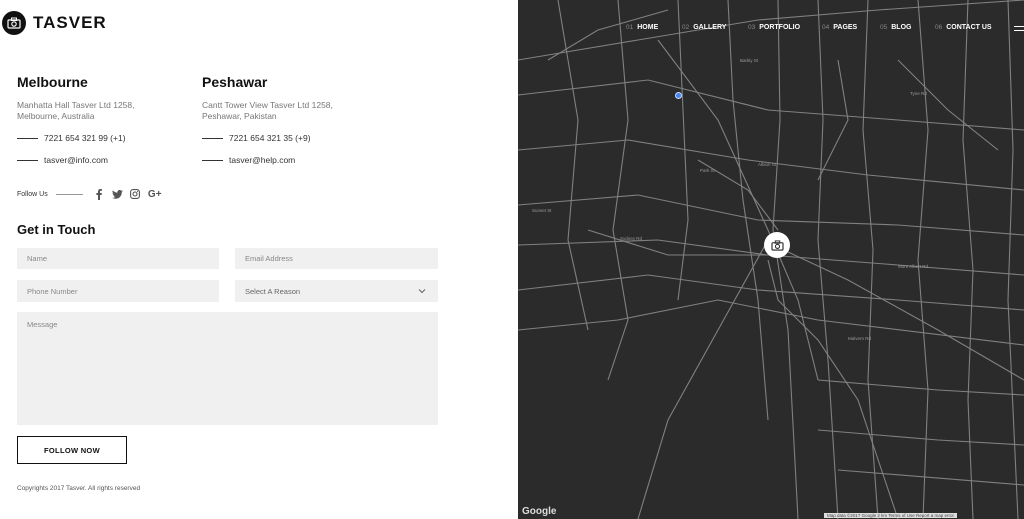 The image size is (1024, 519). I want to click on nav-item-contact-us: 06 CONTACT US, so click(963, 27).